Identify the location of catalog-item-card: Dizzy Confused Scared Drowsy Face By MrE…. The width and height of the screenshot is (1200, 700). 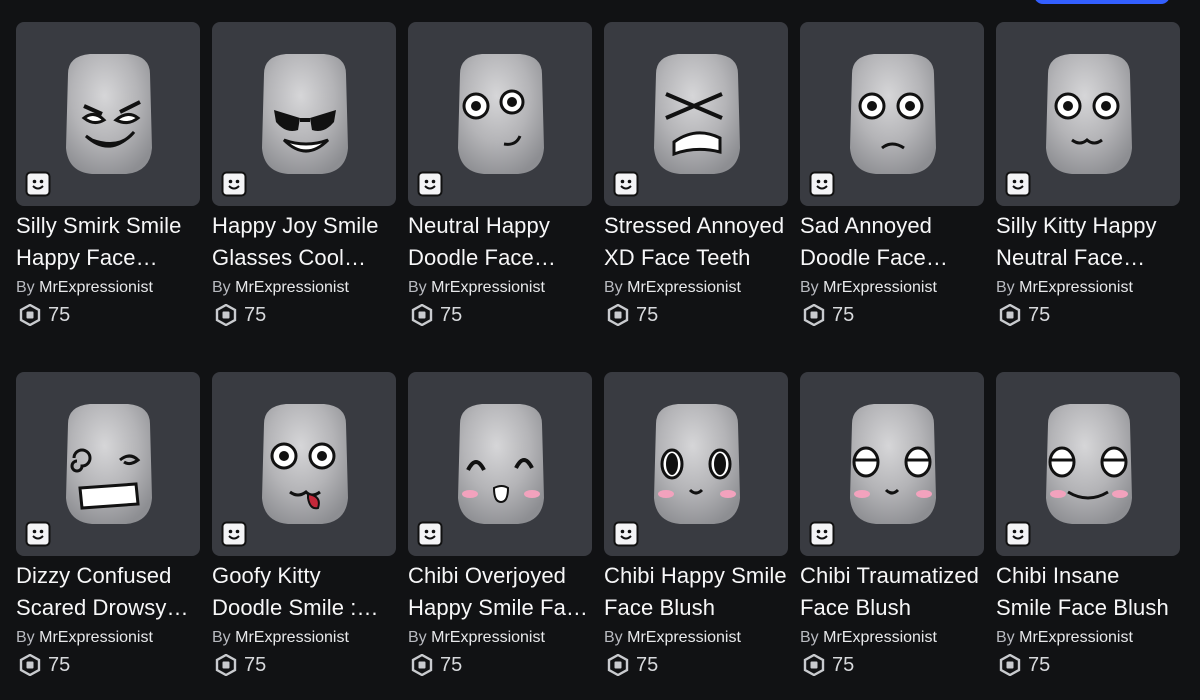
(108, 536).